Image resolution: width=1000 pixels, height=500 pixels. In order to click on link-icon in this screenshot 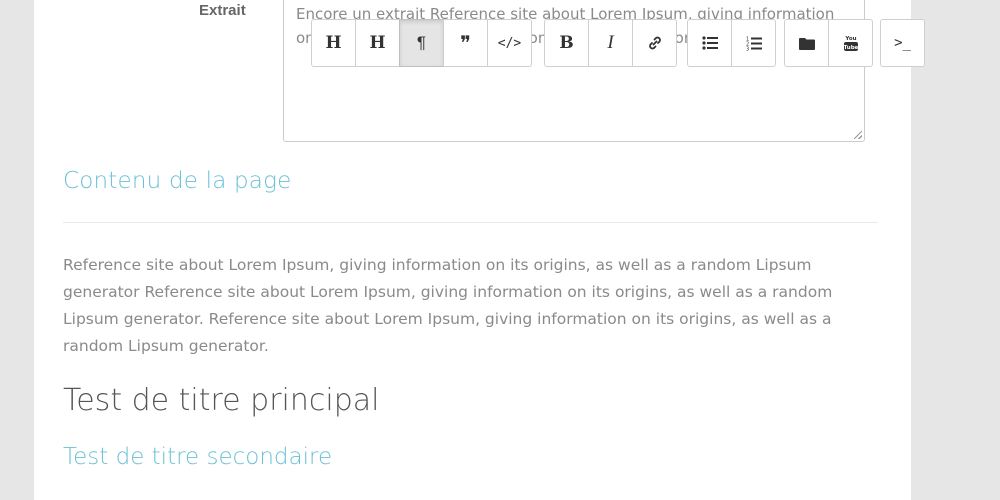, I will do `click(654, 43)`.